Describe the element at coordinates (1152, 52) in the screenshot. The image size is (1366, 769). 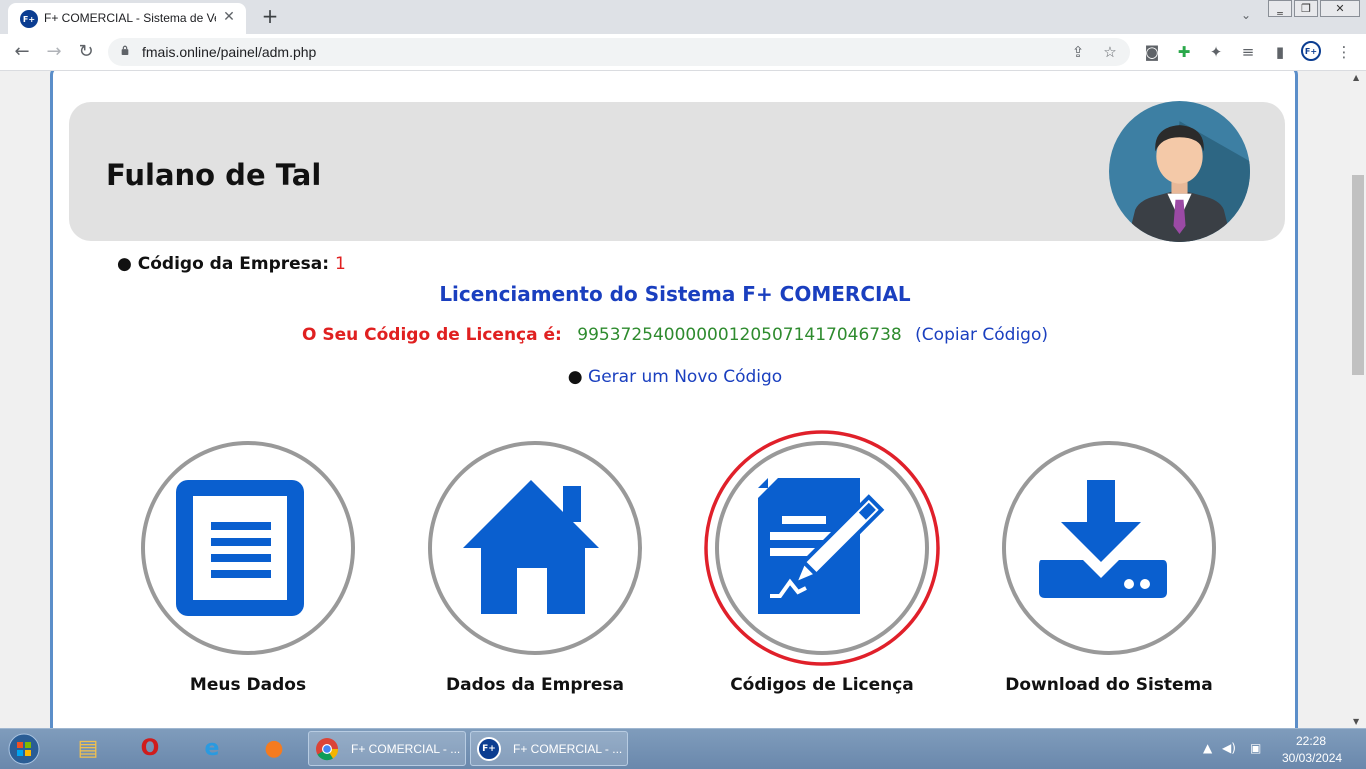
I see `camera-extension-icon: ◙` at that location.